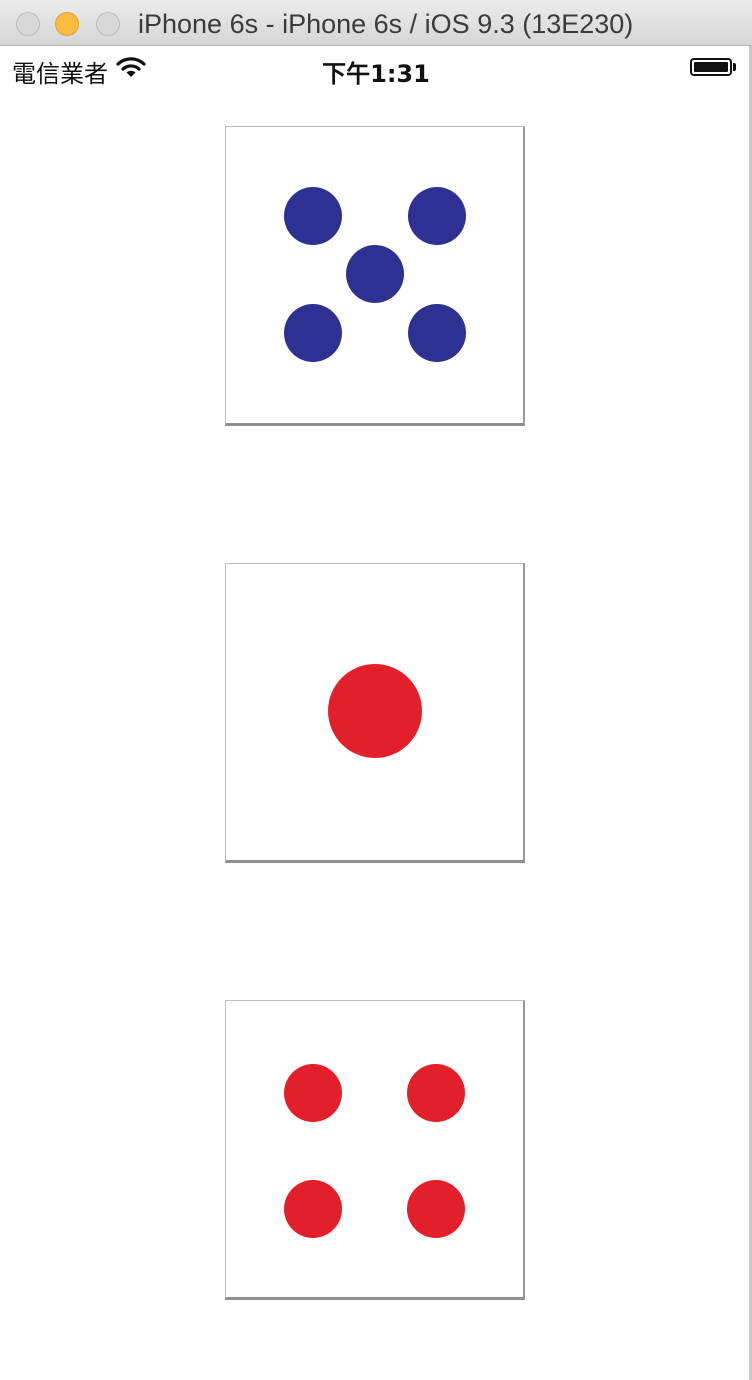 The height and width of the screenshot is (1380, 752). I want to click on die-five, so click(375, 276).